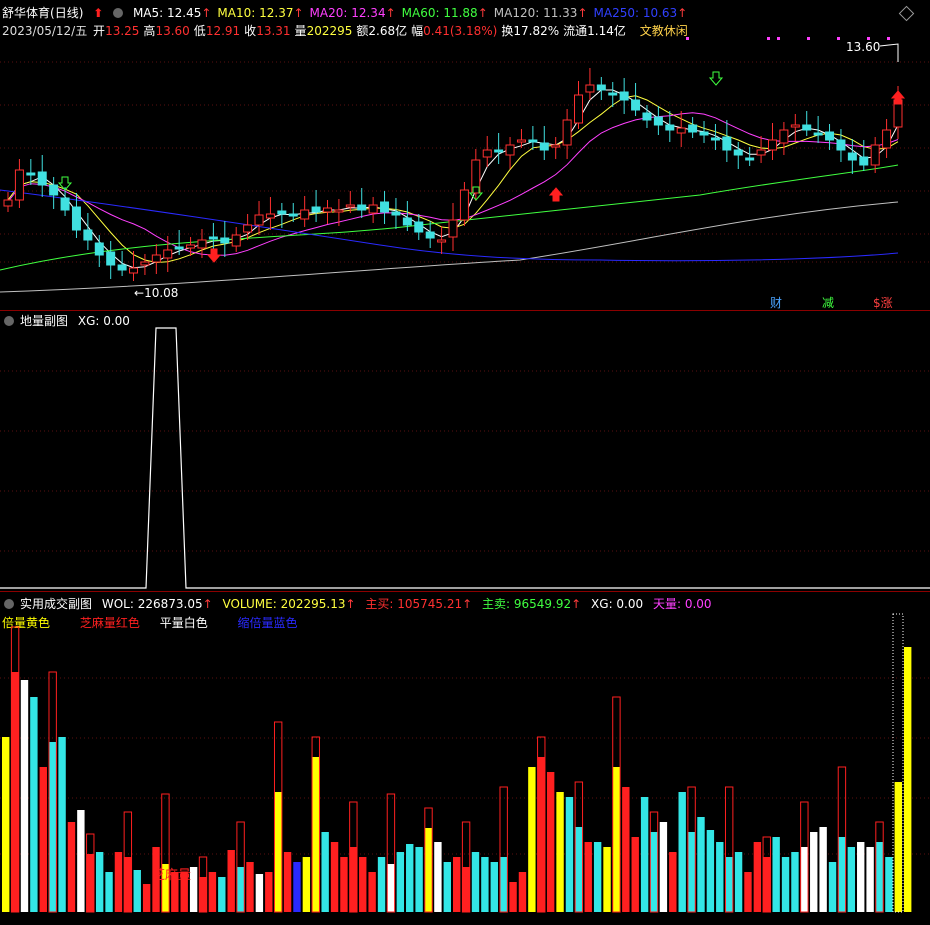 The height and width of the screenshot is (925, 930). Describe the element at coordinates (716, 78) in the screenshot. I see `buy-signal-icon` at that location.